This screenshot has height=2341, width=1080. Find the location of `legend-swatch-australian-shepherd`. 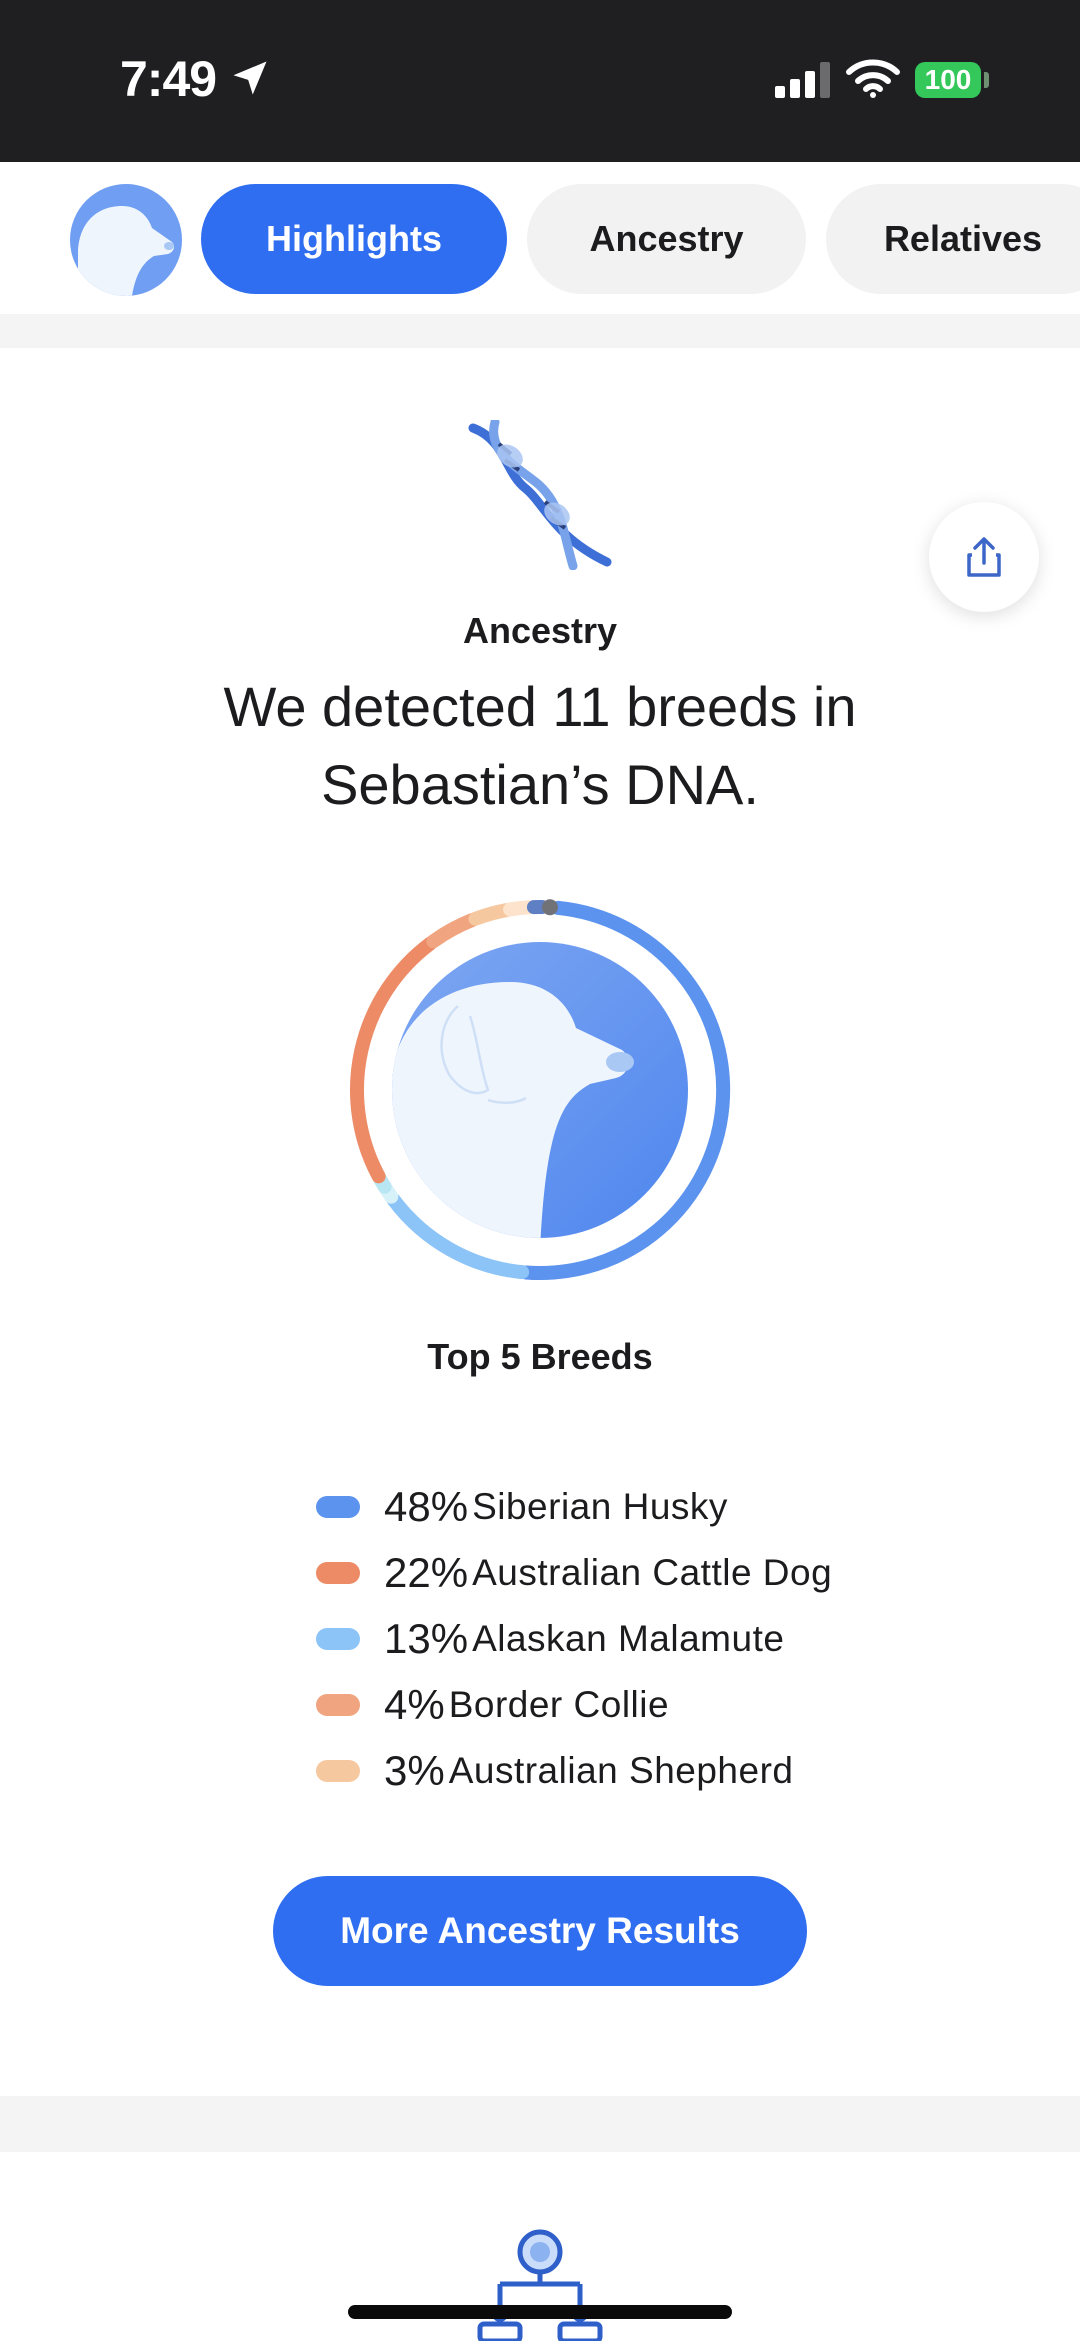

legend-swatch-australian-shepherd is located at coordinates (338, 1771).